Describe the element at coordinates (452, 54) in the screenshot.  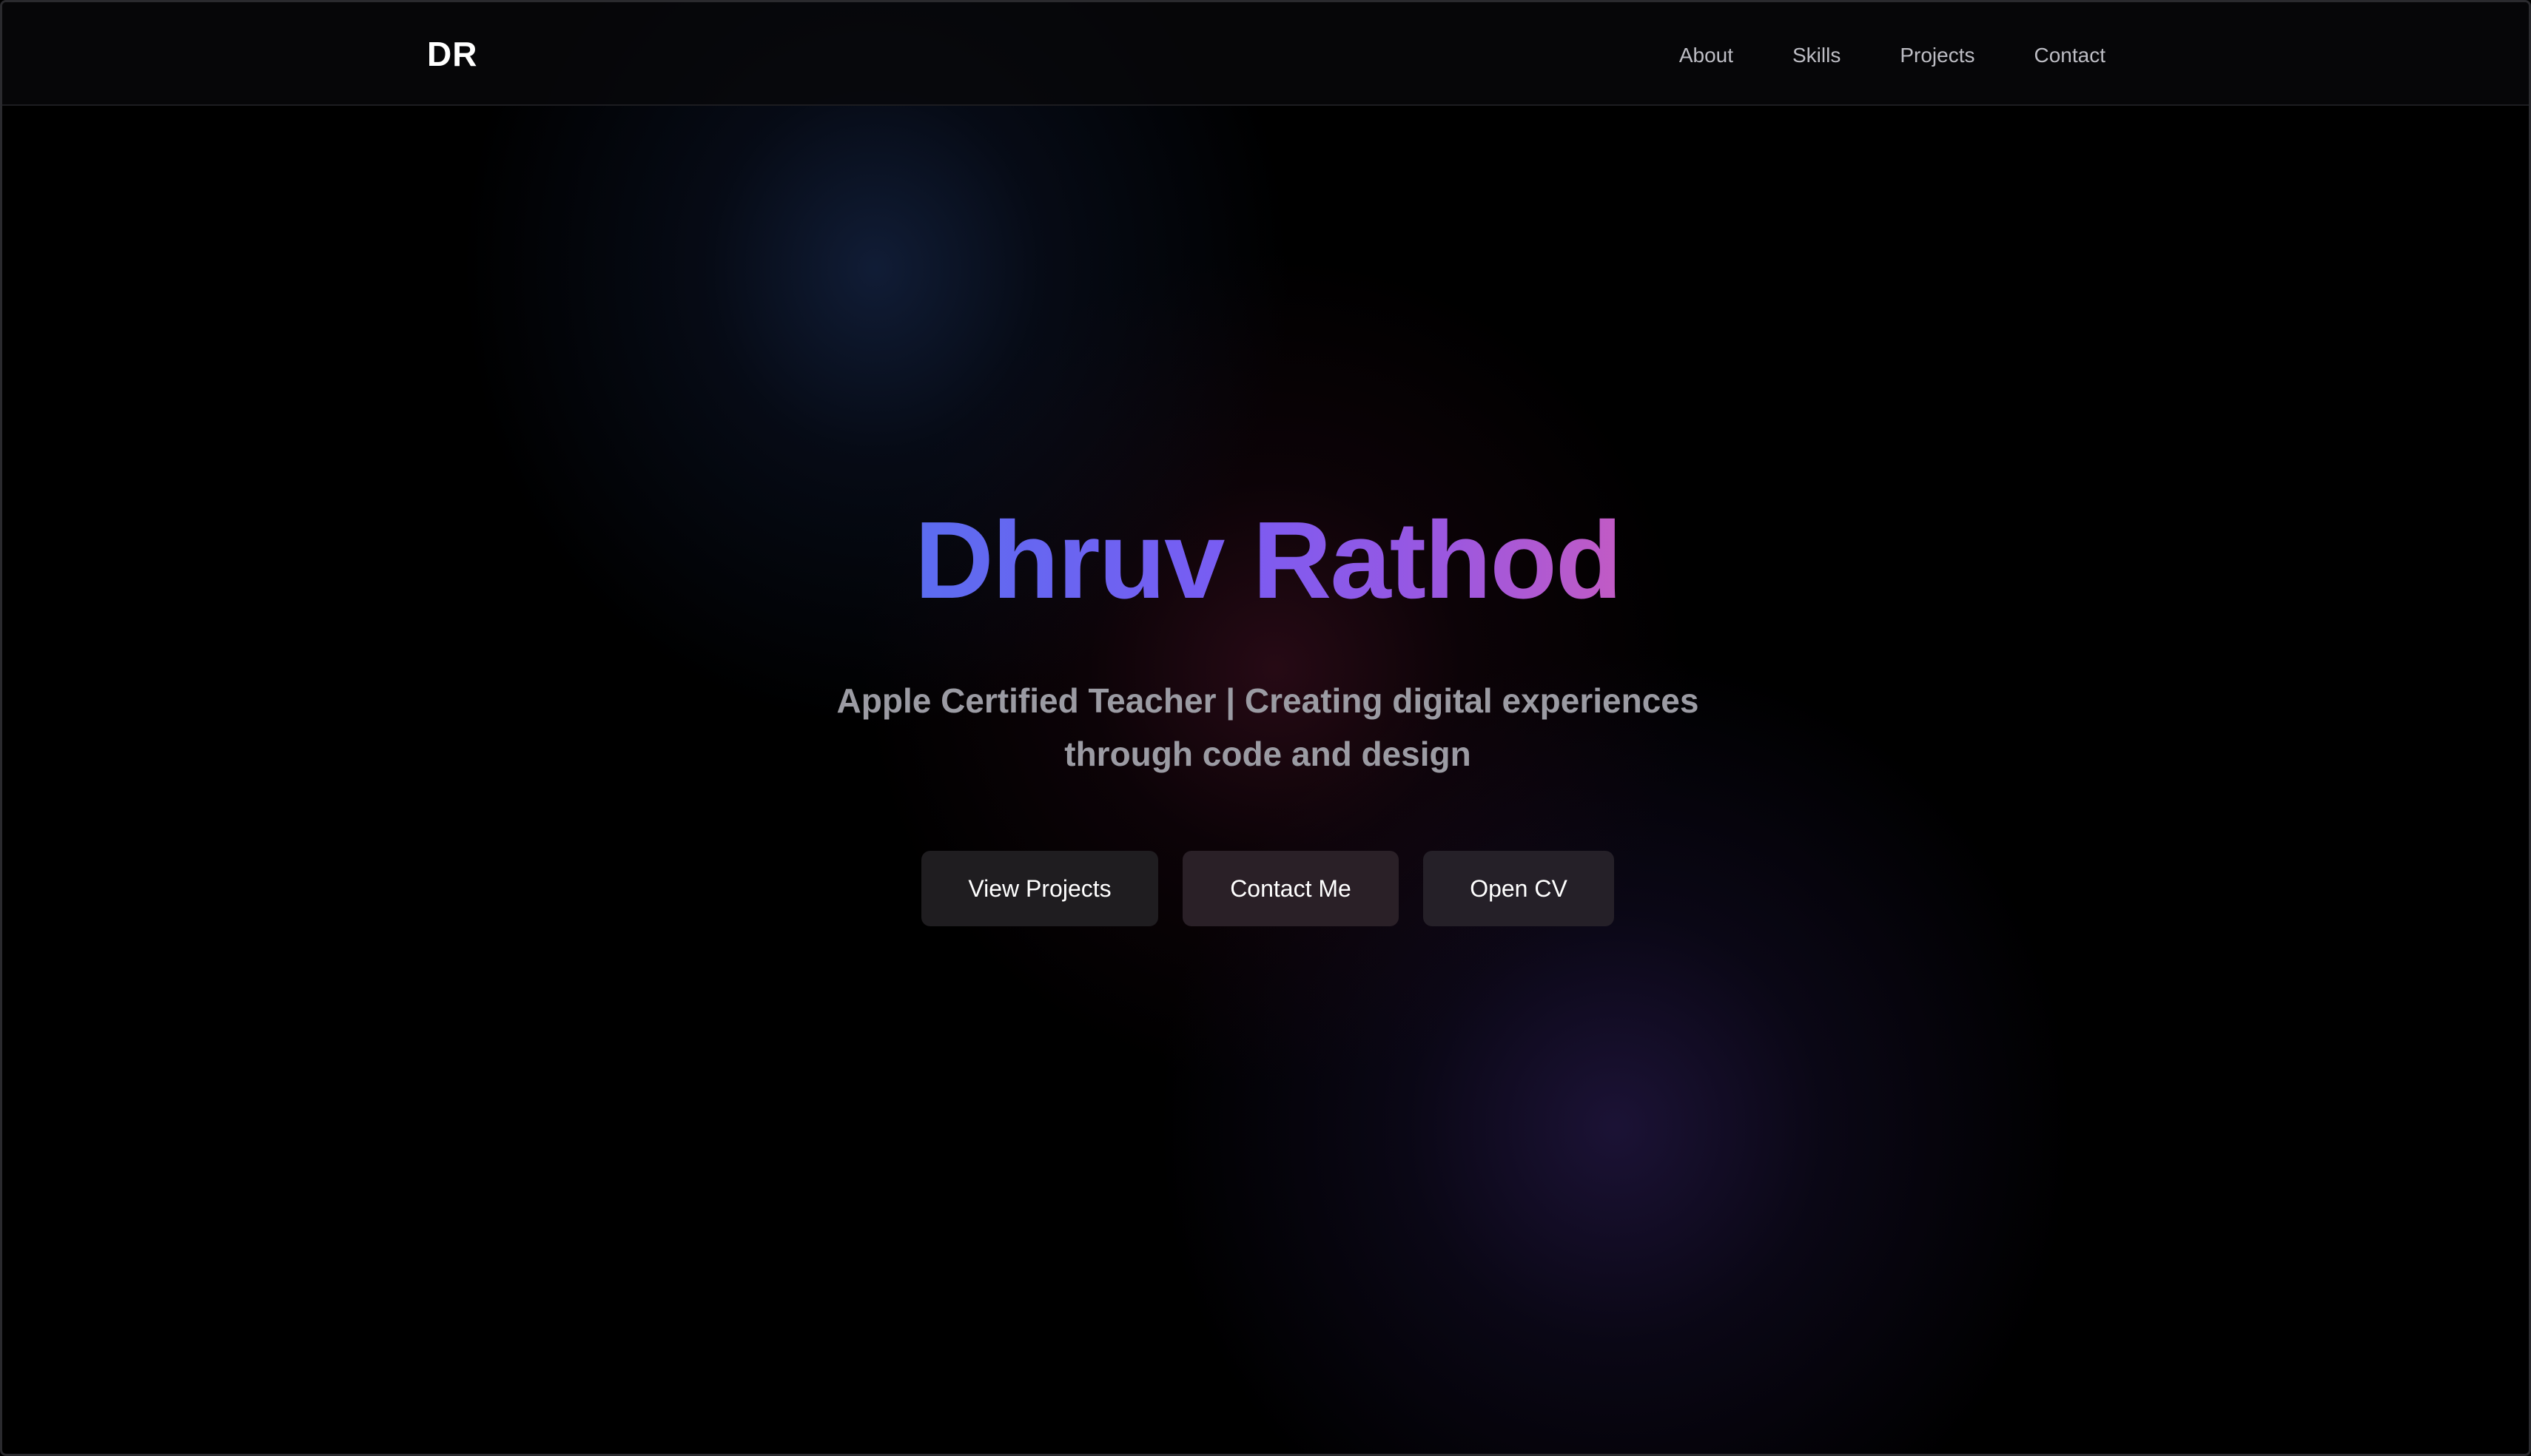
I see `logo: DR` at that location.